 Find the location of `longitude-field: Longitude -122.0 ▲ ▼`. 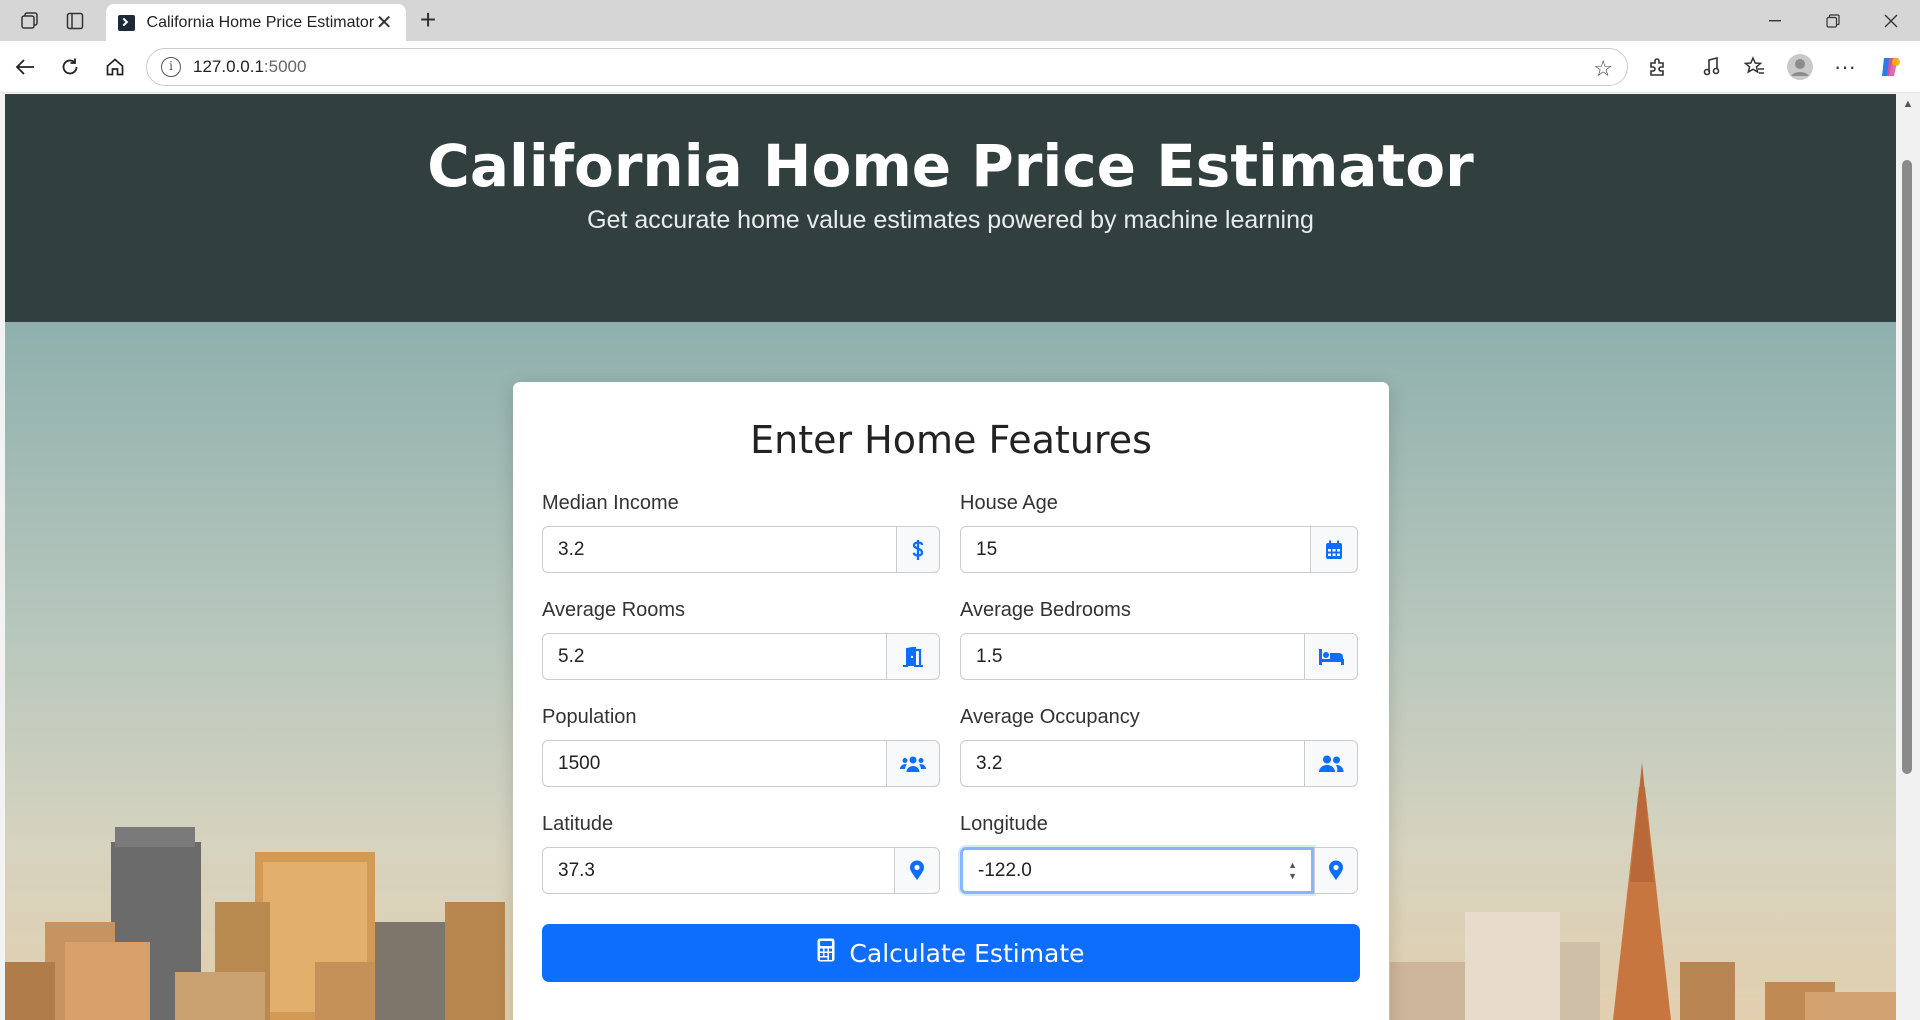

longitude-field: Longitude -122.0 ▲ ▼ is located at coordinates (1159, 853).